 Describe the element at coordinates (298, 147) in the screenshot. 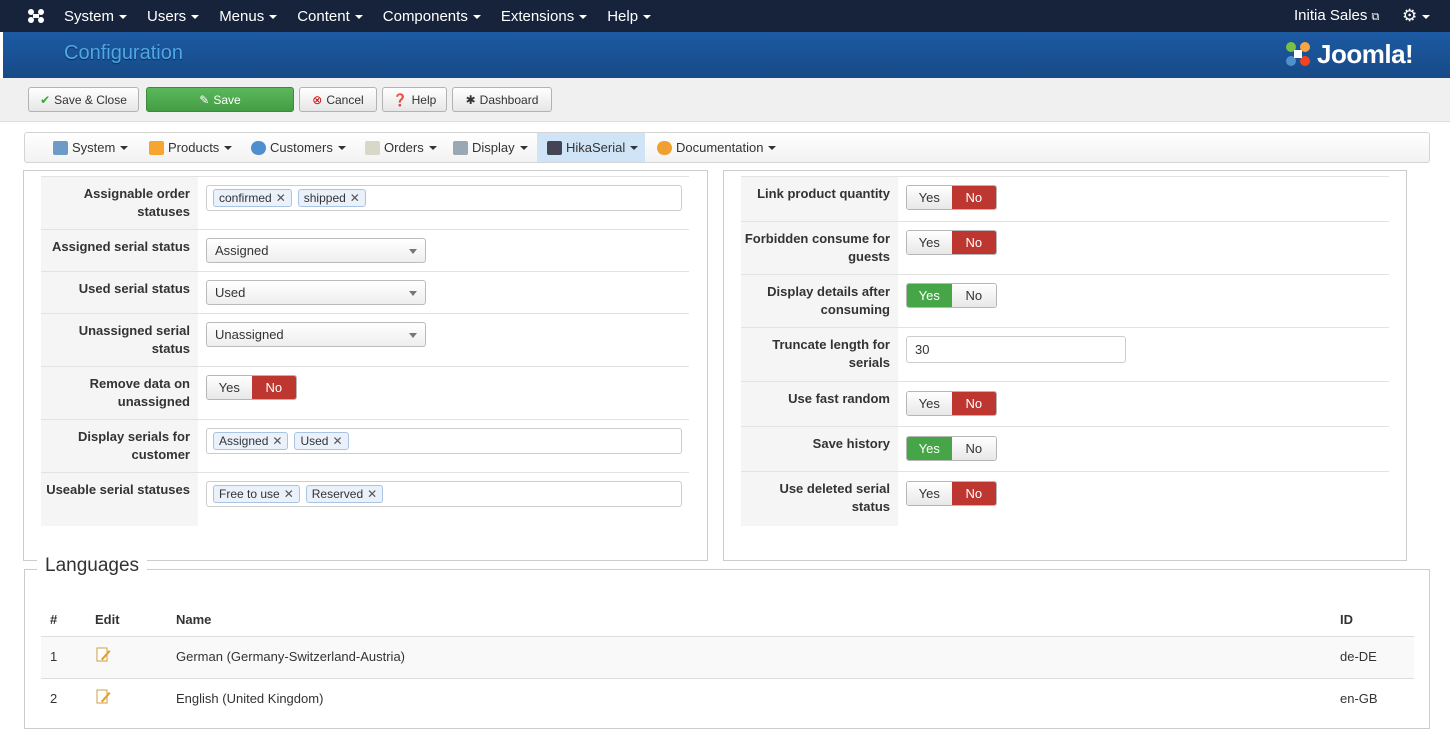

I see `tab-customers: Customers` at that location.